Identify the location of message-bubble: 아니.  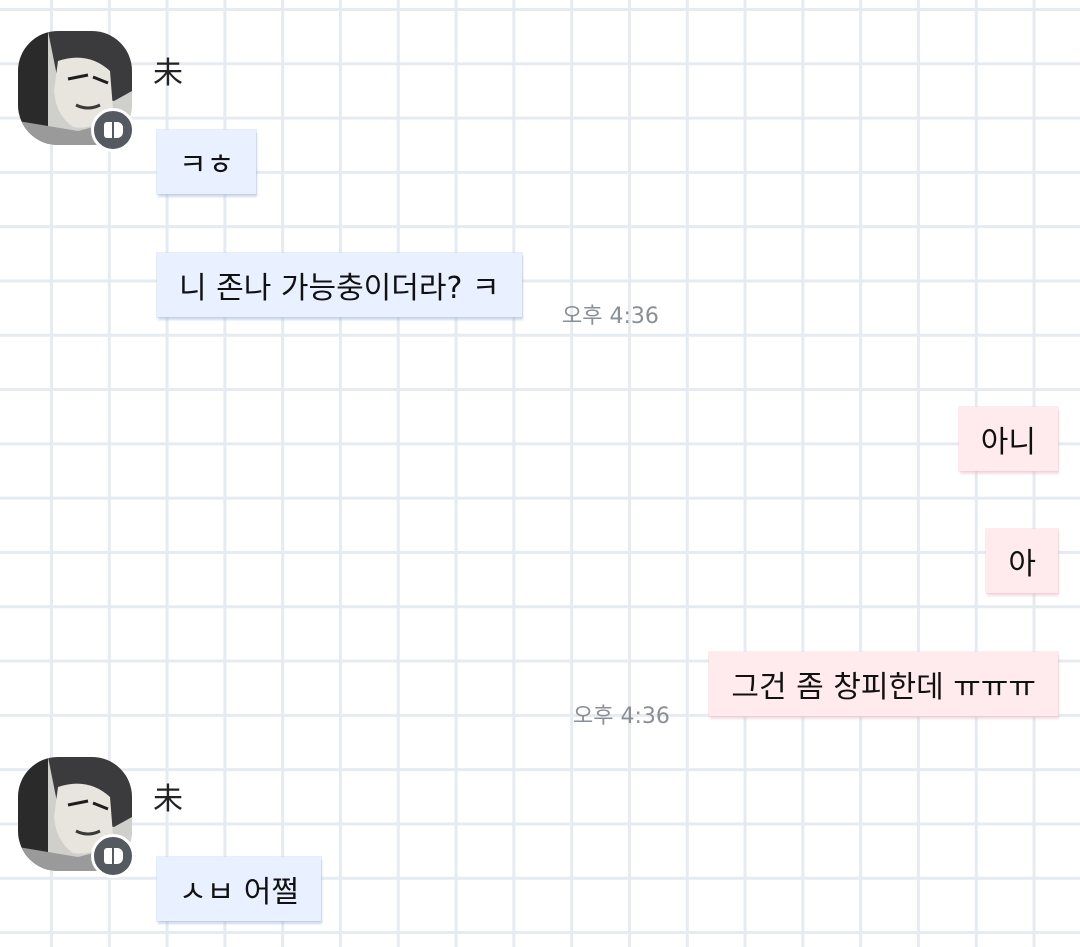
(1008, 439).